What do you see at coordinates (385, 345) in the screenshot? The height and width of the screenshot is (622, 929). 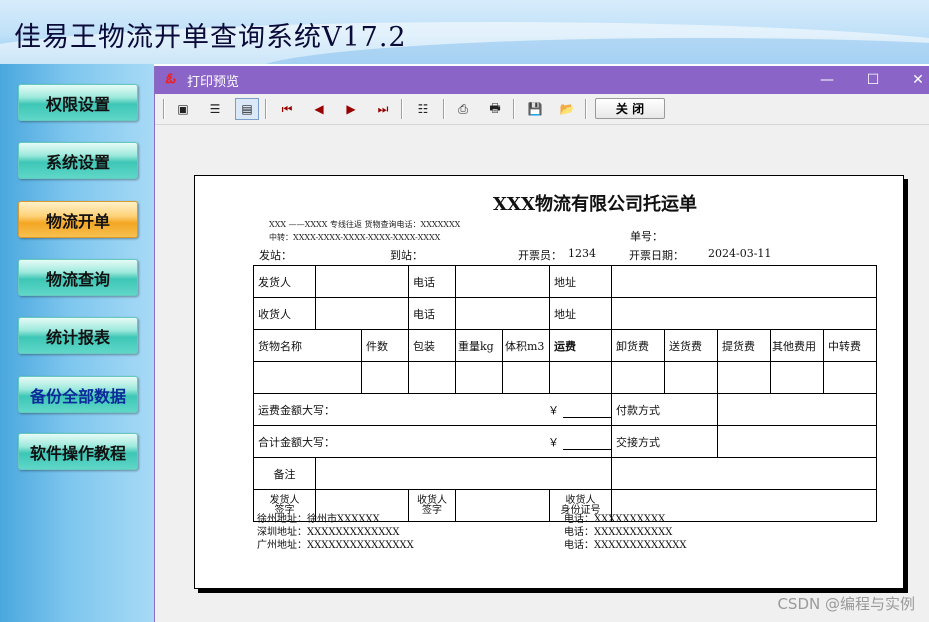 I see `col-pieces: 件数` at bounding box center [385, 345].